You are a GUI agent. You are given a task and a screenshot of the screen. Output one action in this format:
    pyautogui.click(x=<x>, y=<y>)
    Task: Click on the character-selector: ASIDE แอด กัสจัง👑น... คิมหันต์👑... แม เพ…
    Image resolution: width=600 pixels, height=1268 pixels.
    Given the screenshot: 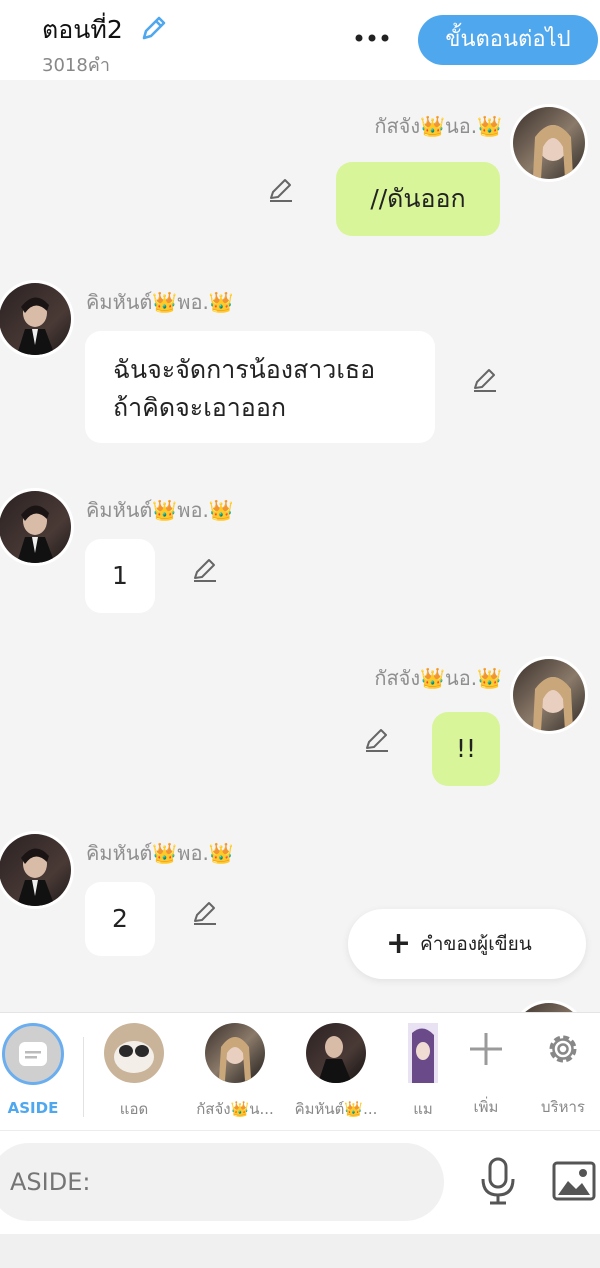 What is the action you would take?
    pyautogui.click(x=300, y=1071)
    